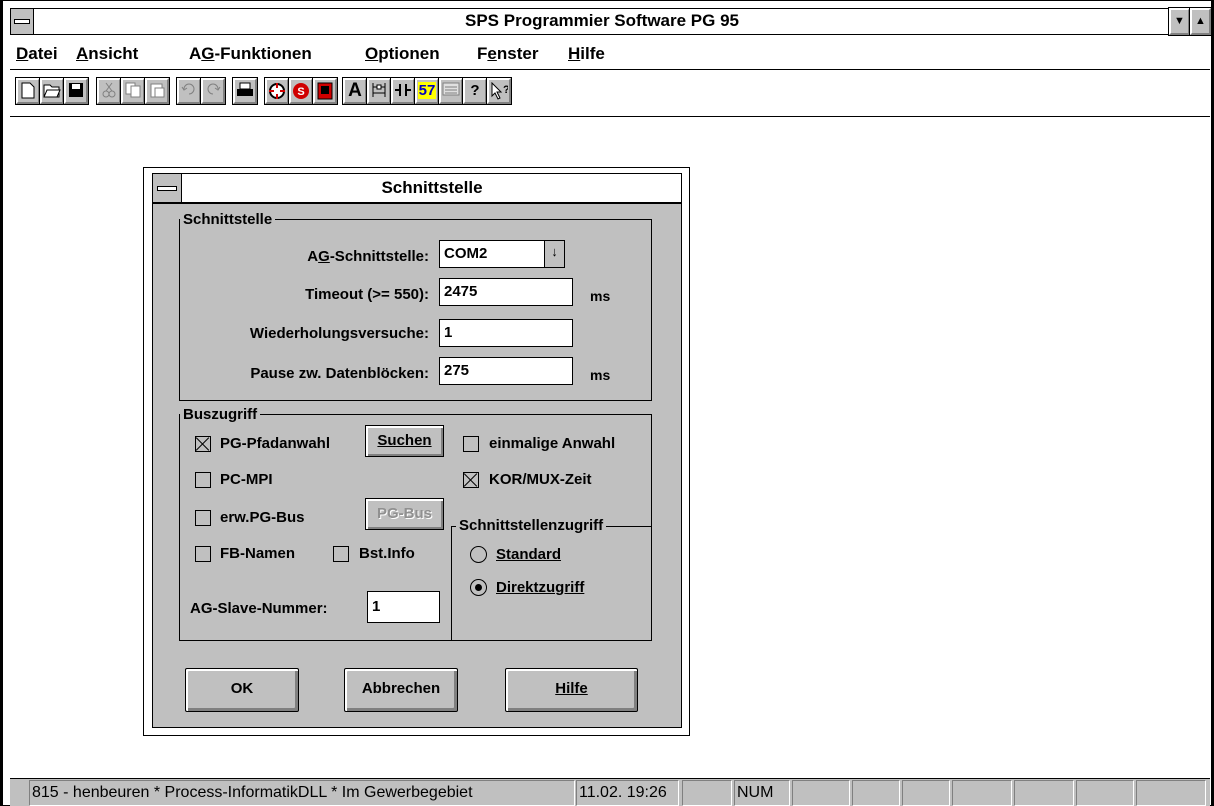 This screenshot has width=1214, height=806. I want to click on cancel-button: Abbrechen, so click(401, 690).